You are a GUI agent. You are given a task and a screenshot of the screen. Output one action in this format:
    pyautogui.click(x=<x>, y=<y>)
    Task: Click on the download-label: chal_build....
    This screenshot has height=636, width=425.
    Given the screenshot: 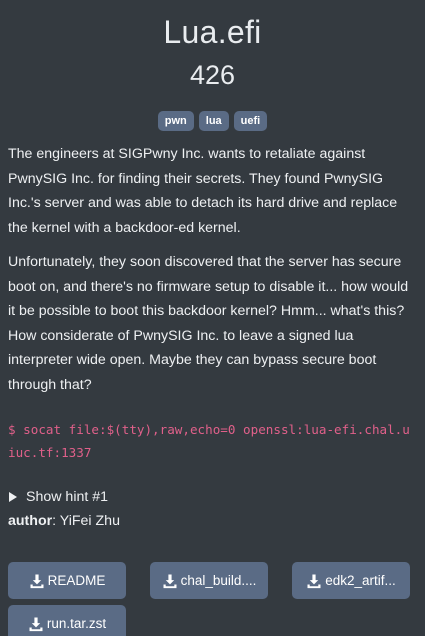 What is the action you would take?
    pyautogui.click(x=218, y=580)
    